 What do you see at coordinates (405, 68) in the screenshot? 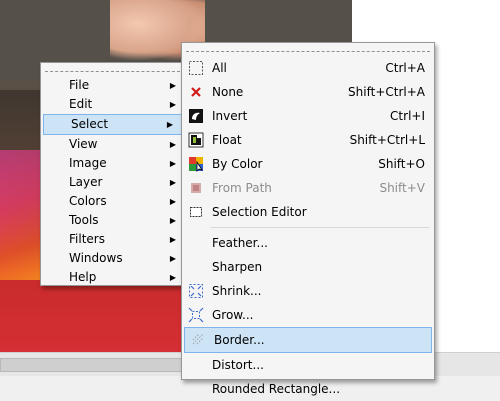
I see `menu-item-shortcut: Ctrl+A` at bounding box center [405, 68].